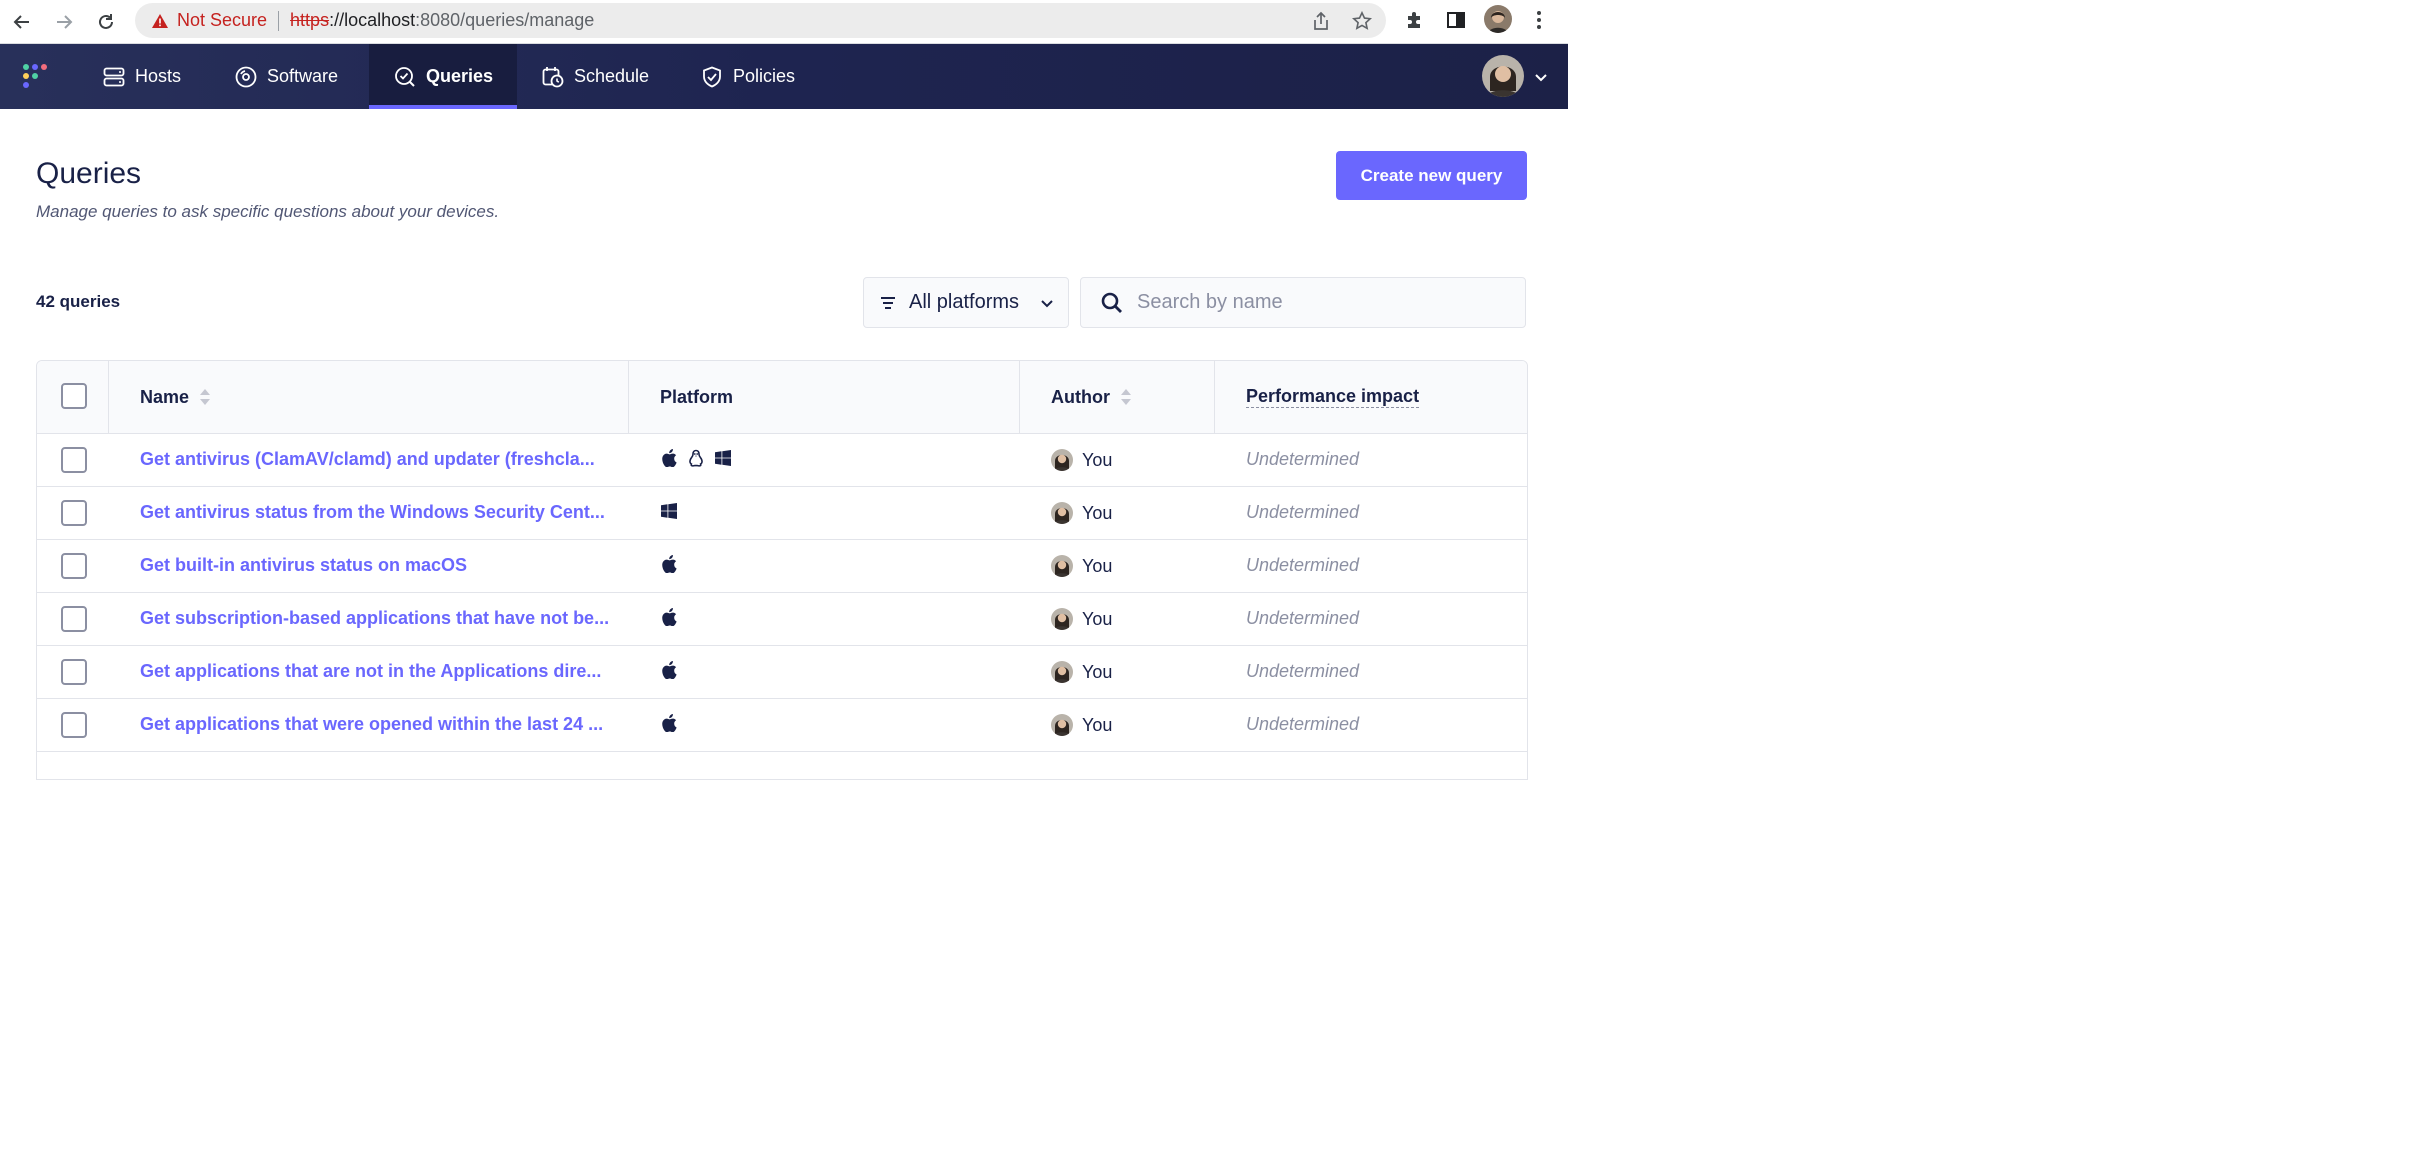  What do you see at coordinates (1321, 21) in the screenshot?
I see `share-icon` at bounding box center [1321, 21].